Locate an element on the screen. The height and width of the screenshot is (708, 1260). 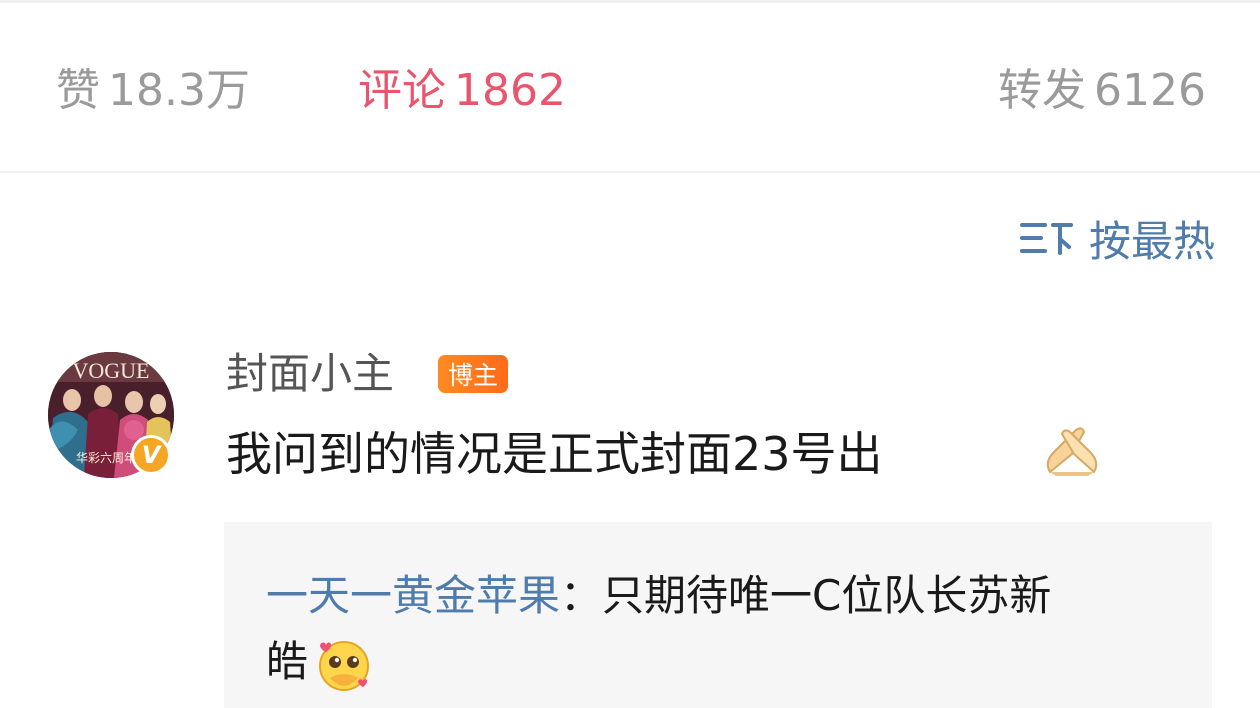
tab-reposts: 转发 6126 is located at coordinates (1102, 91).